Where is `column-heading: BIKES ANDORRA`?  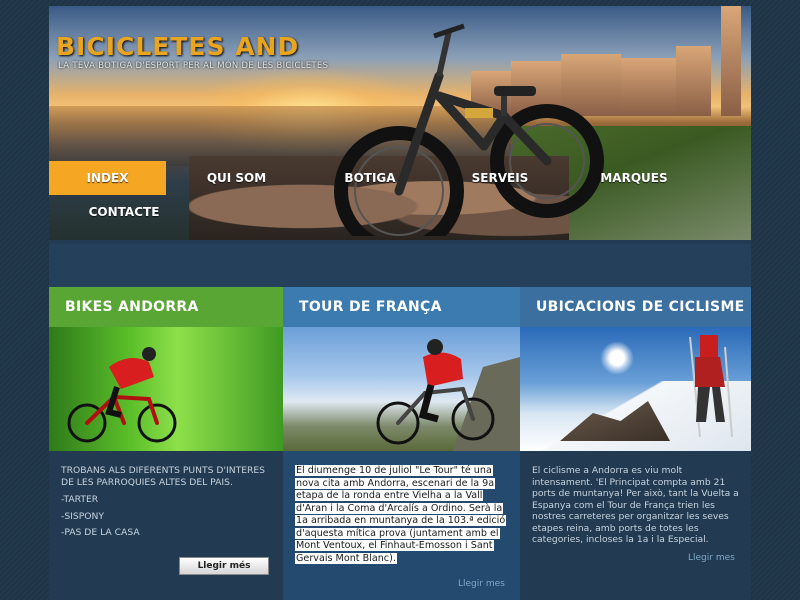
column-heading: BIKES ANDORRA is located at coordinates (166, 307).